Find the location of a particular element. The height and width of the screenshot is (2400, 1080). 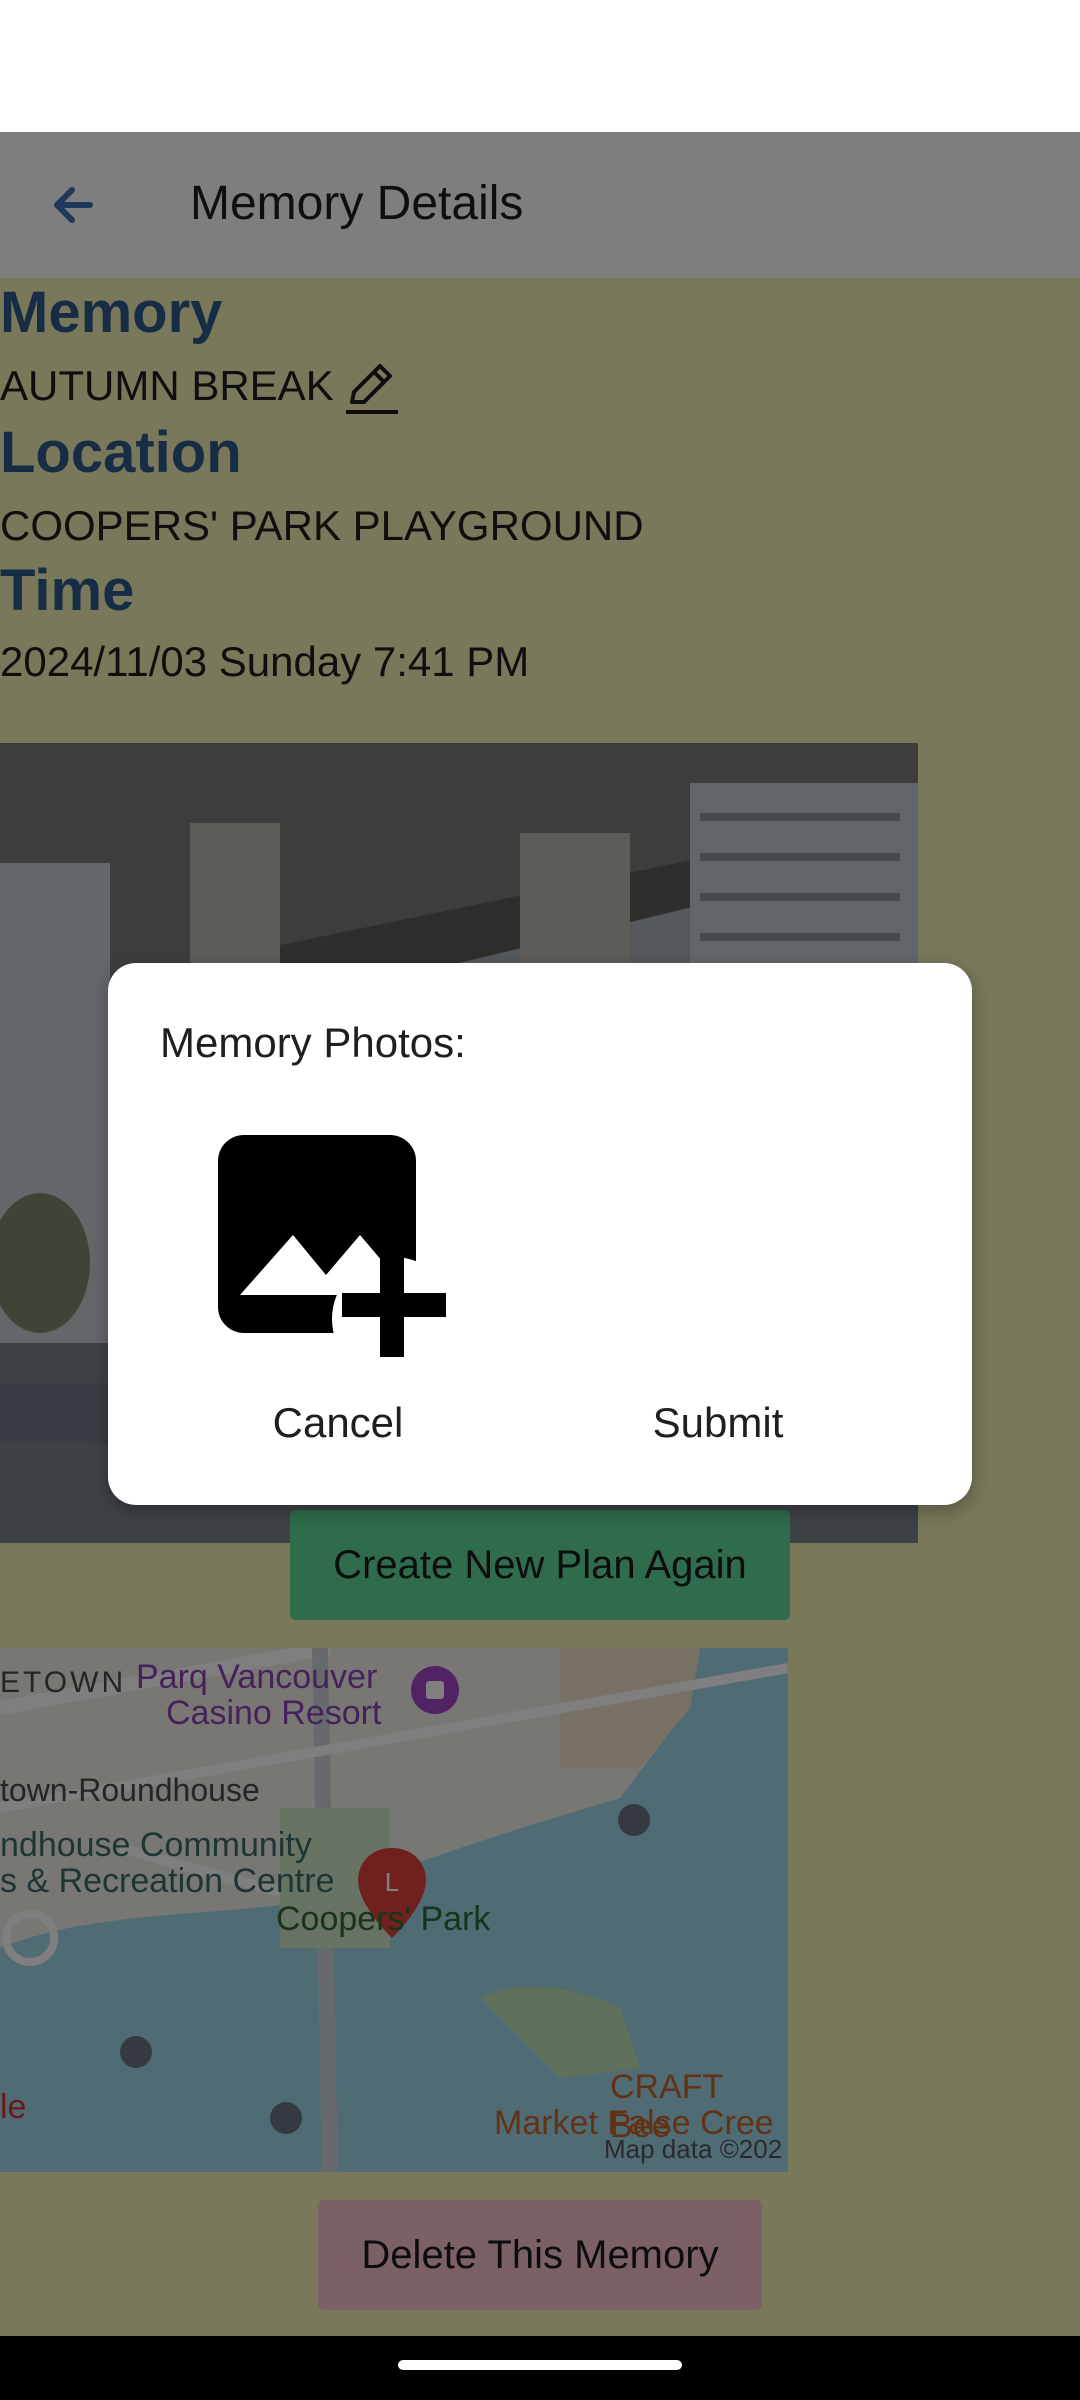

dialog-title: Memory Photos: is located at coordinates (313, 1042).